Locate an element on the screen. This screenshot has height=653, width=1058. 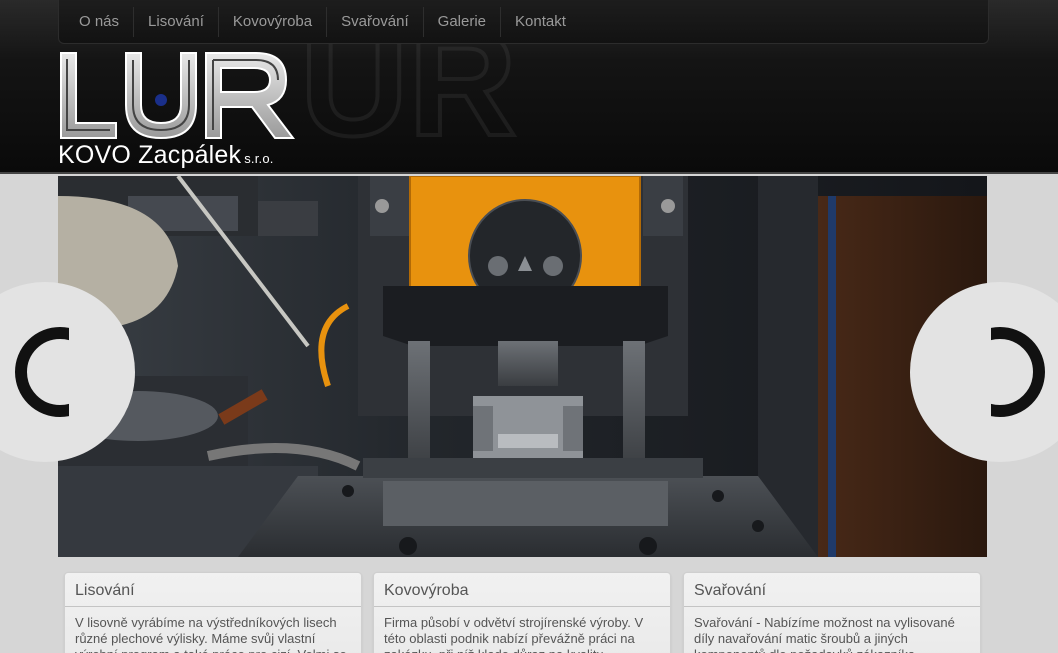
box-title: Lisování is located at coordinates (213, 590).